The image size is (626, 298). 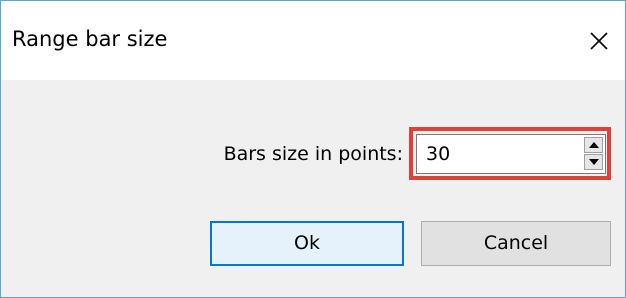 What do you see at coordinates (511, 154) in the screenshot?
I see `bars-size-spinbox: 30` at bounding box center [511, 154].